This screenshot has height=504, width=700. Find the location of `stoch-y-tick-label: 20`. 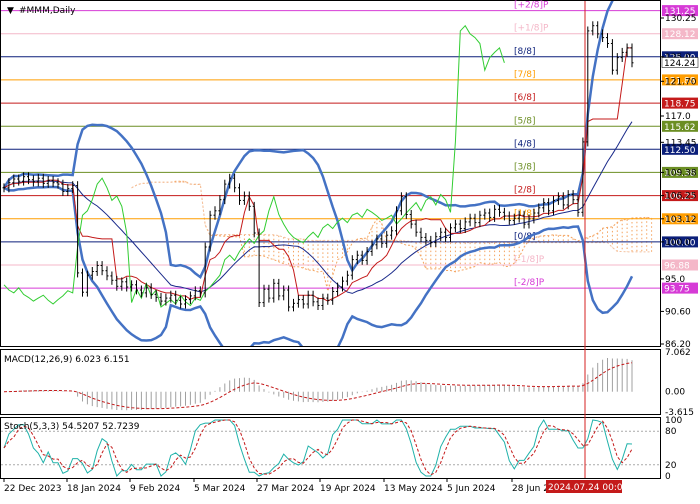

stoch-y-tick-label: 20 is located at coordinates (671, 466).